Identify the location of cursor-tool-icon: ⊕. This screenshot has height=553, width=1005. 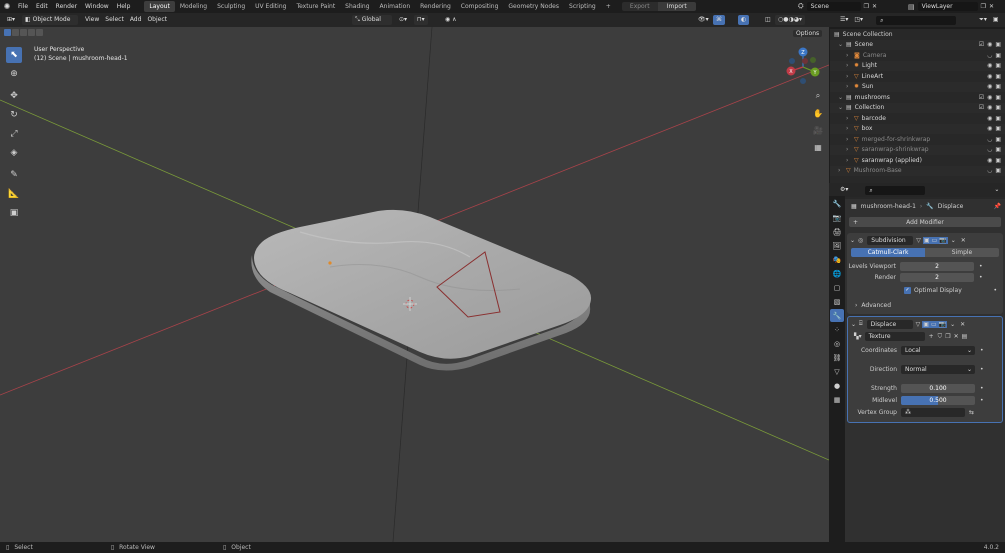
(14, 74).